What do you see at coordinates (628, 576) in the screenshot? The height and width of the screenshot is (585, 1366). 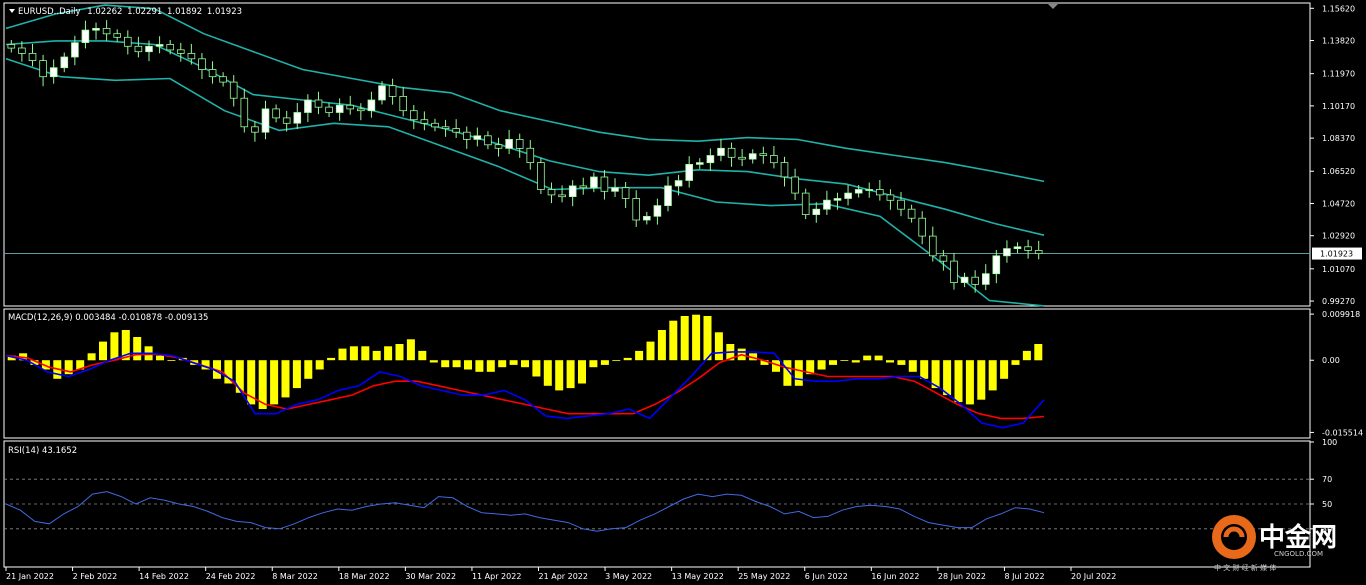 I see `x-tick-label: 3 May 2022` at bounding box center [628, 576].